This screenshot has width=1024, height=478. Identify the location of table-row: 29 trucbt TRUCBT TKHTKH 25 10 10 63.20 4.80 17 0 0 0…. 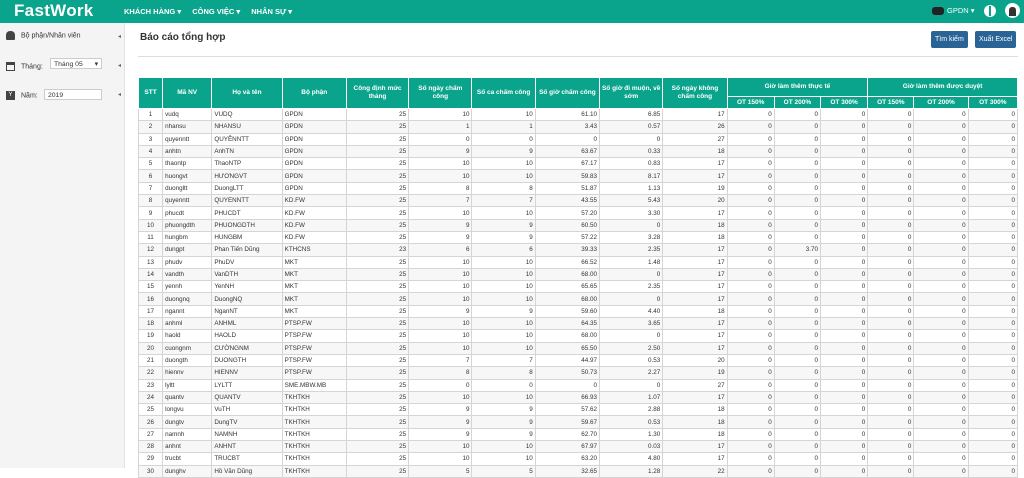
(578, 459).